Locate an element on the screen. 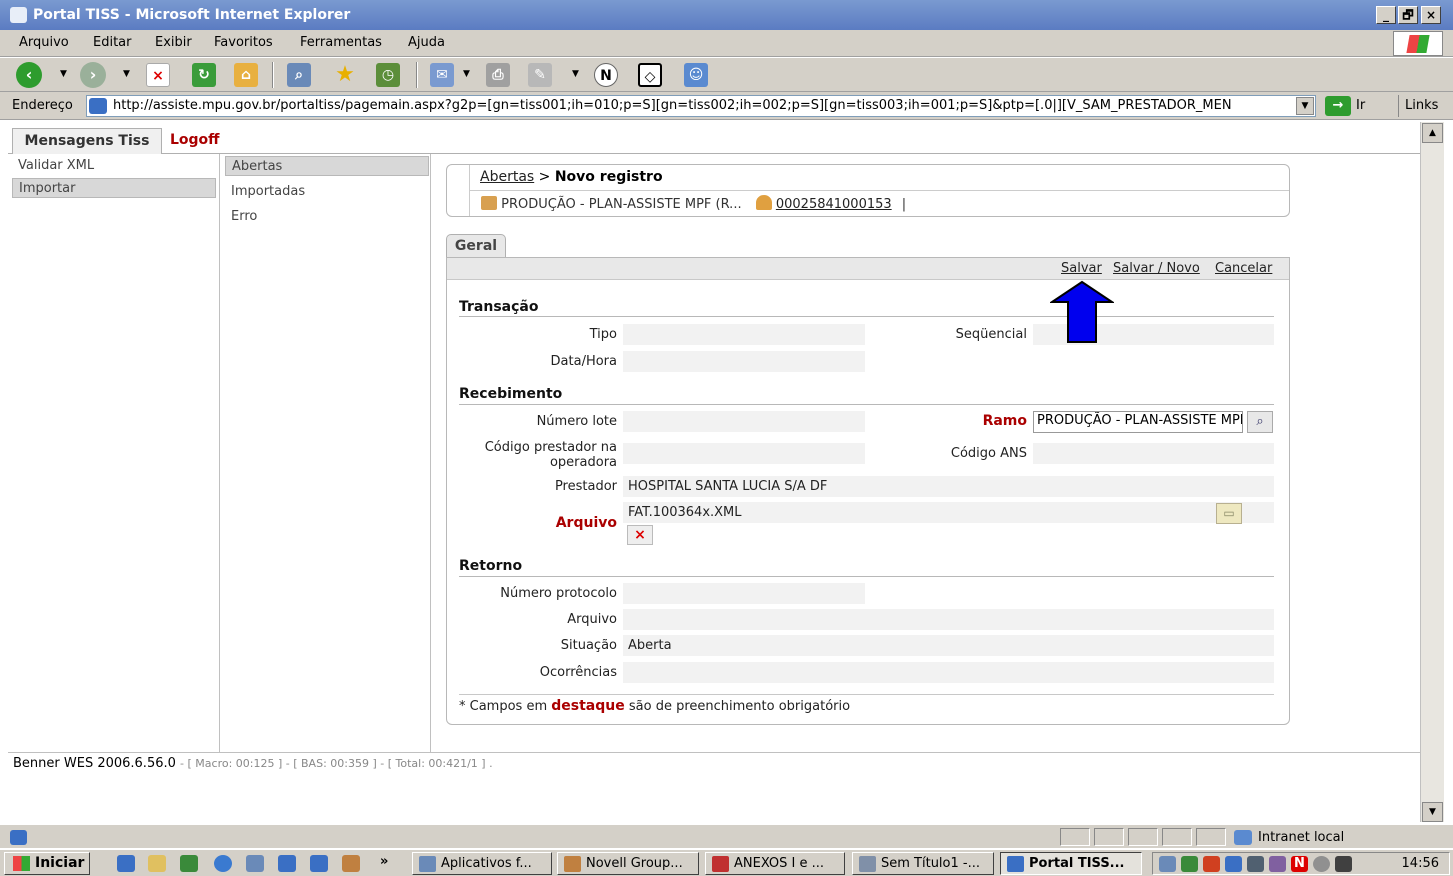 This screenshot has width=1453, height=876. tray-n-icon: N is located at coordinates (1299, 864).